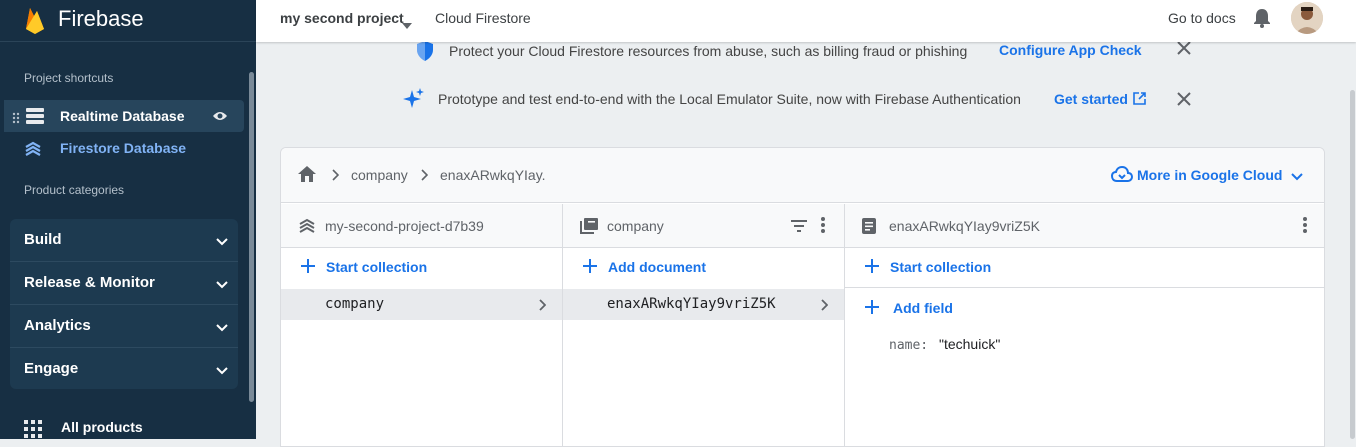  What do you see at coordinates (421, 304) in the screenshot?
I see `list-item: company` at bounding box center [421, 304].